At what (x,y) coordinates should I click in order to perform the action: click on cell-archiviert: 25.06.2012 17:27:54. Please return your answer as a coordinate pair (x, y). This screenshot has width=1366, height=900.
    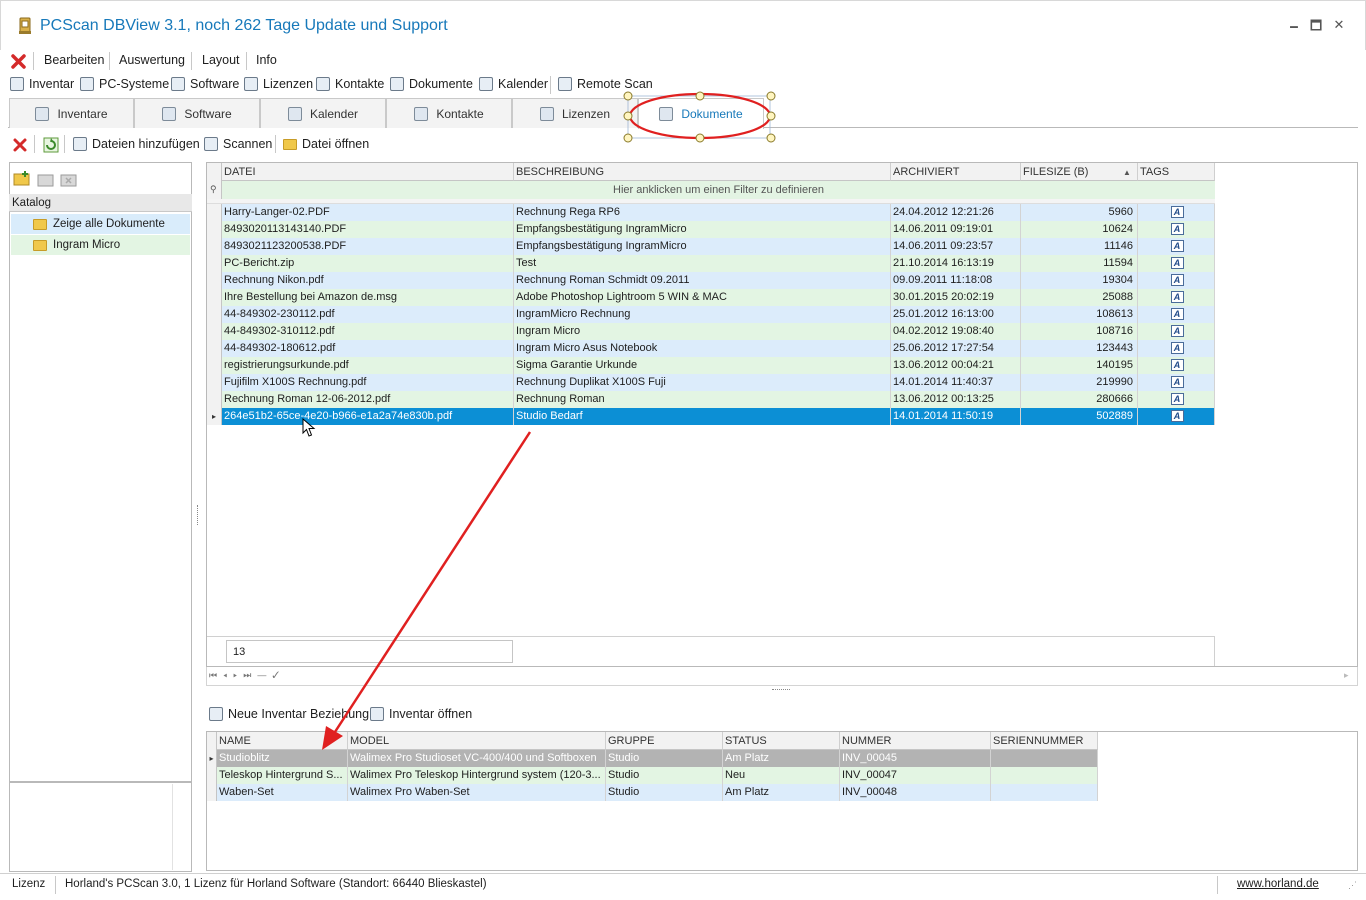
    Looking at the image, I should click on (956, 348).